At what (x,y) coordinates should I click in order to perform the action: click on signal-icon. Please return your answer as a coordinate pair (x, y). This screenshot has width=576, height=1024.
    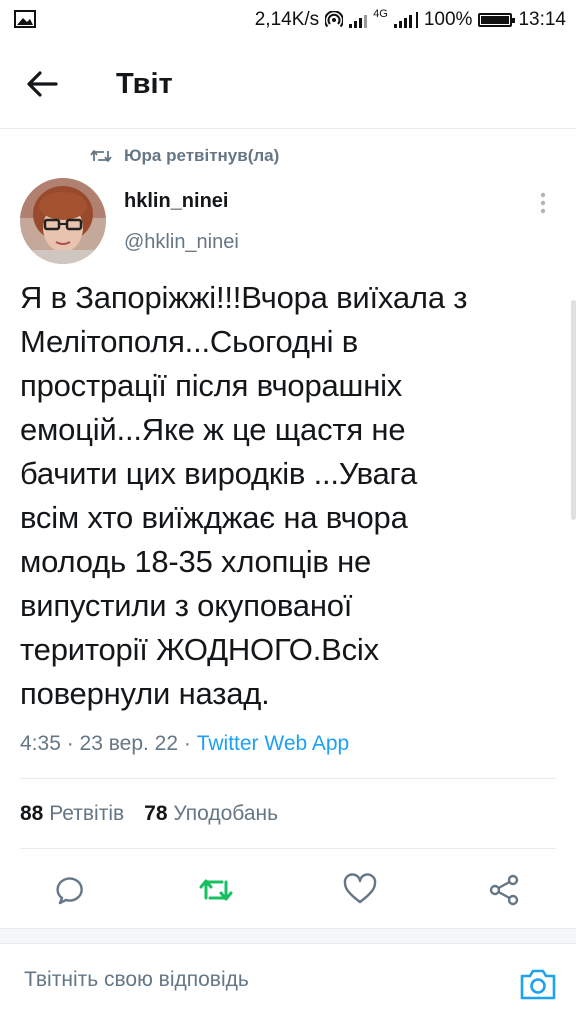
    Looking at the image, I should click on (358, 20).